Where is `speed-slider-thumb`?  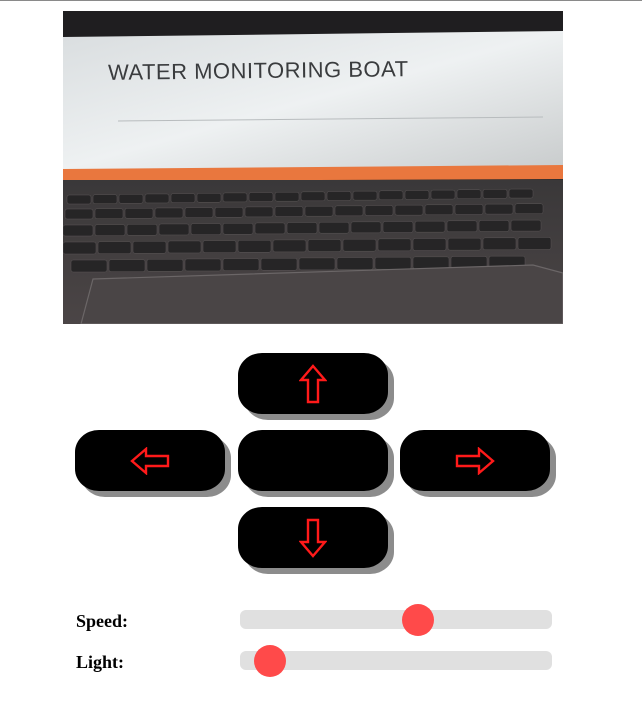
speed-slider-thumb is located at coordinates (418, 620).